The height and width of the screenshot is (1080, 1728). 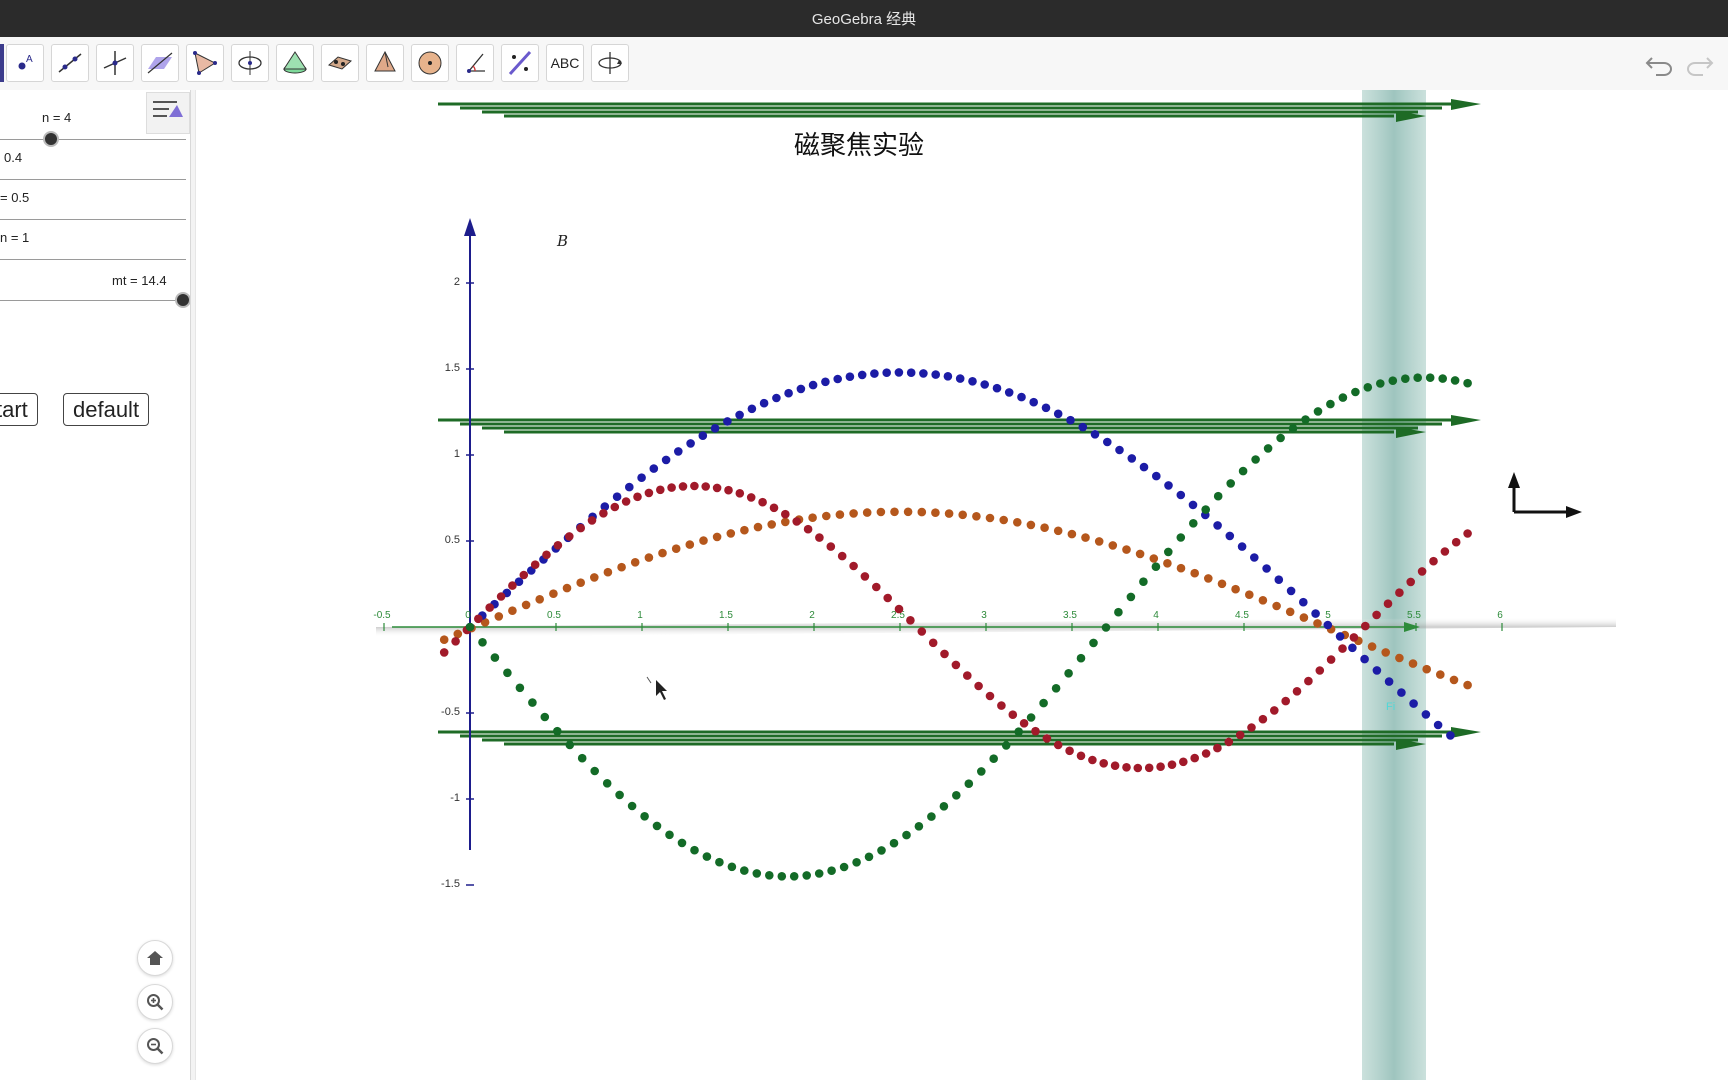 I want to click on pyramid-tool, so click(x=385, y=63).